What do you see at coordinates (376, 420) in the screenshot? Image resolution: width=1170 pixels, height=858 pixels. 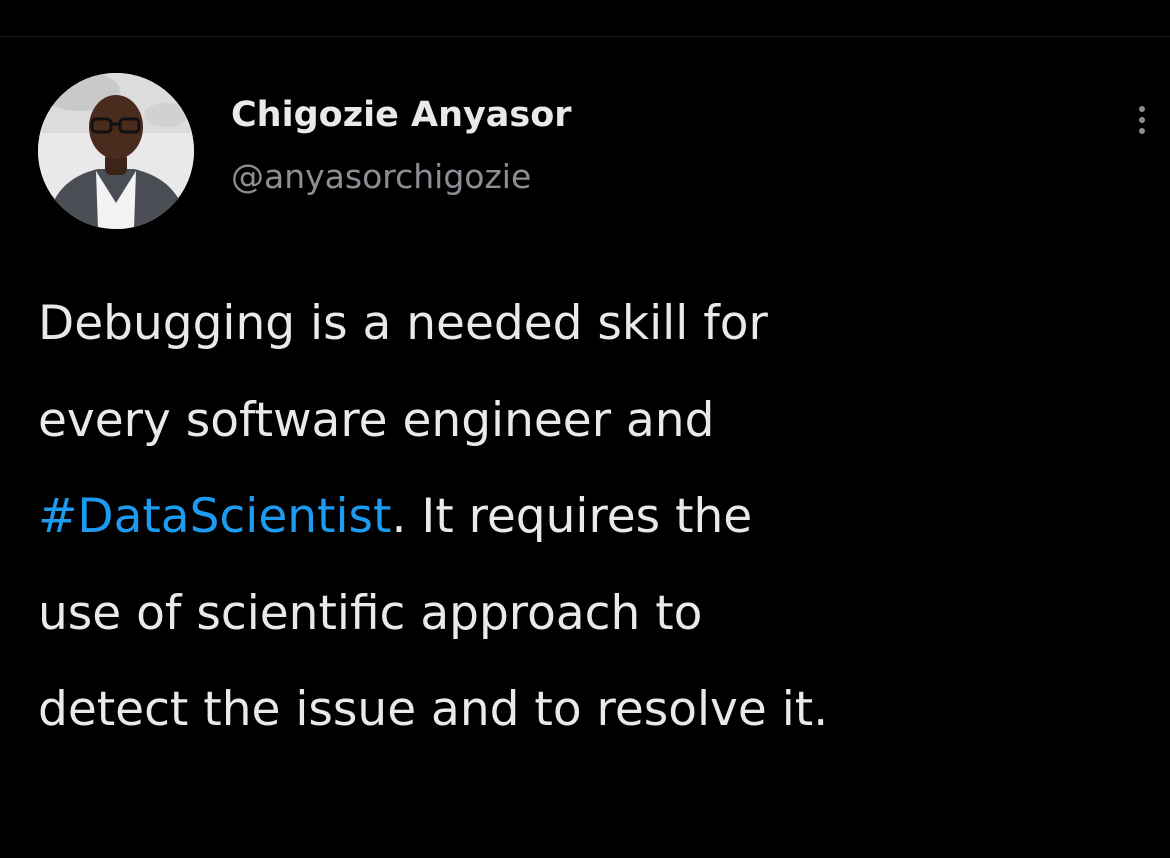 I see `tweet-text-line: every software engineer and` at bounding box center [376, 420].